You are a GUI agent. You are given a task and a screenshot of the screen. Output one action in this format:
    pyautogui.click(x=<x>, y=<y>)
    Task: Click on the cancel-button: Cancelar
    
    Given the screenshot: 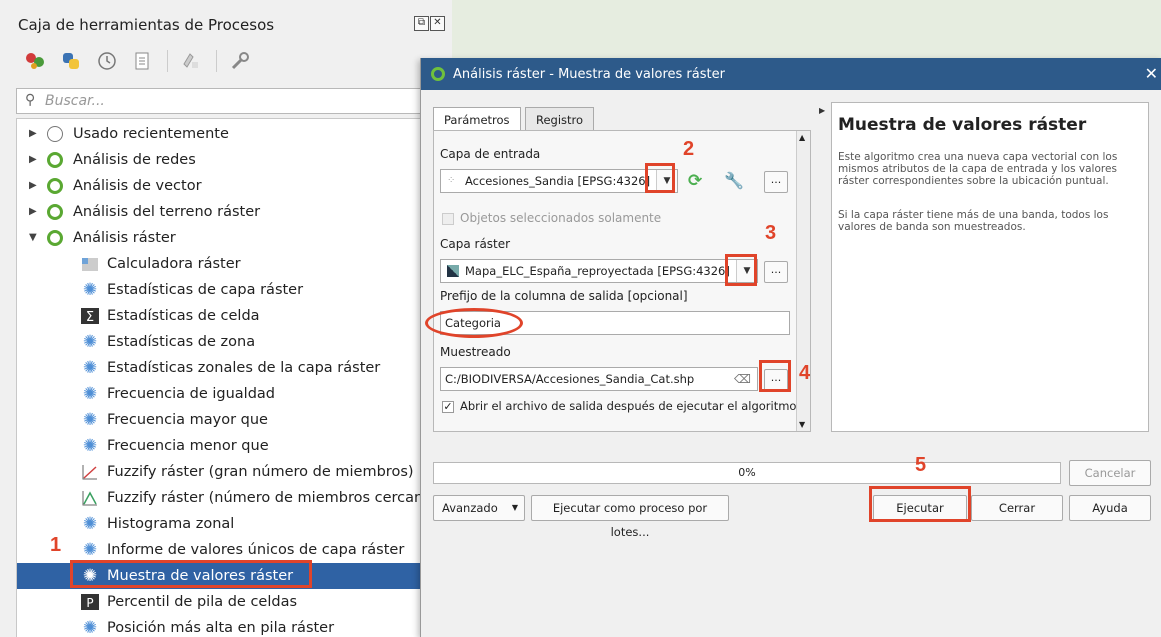 What is the action you would take?
    pyautogui.click(x=1110, y=473)
    